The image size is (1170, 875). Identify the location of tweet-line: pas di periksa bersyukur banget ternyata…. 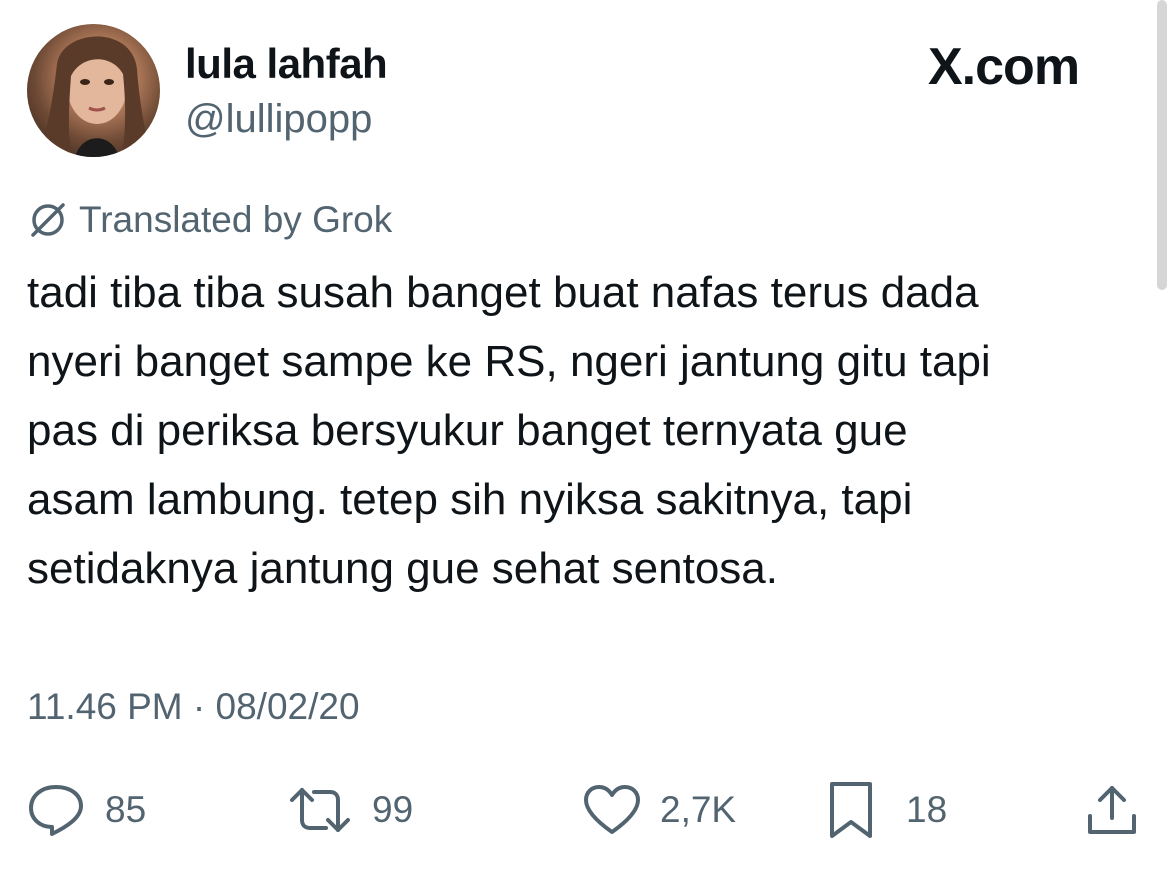
(467, 430).